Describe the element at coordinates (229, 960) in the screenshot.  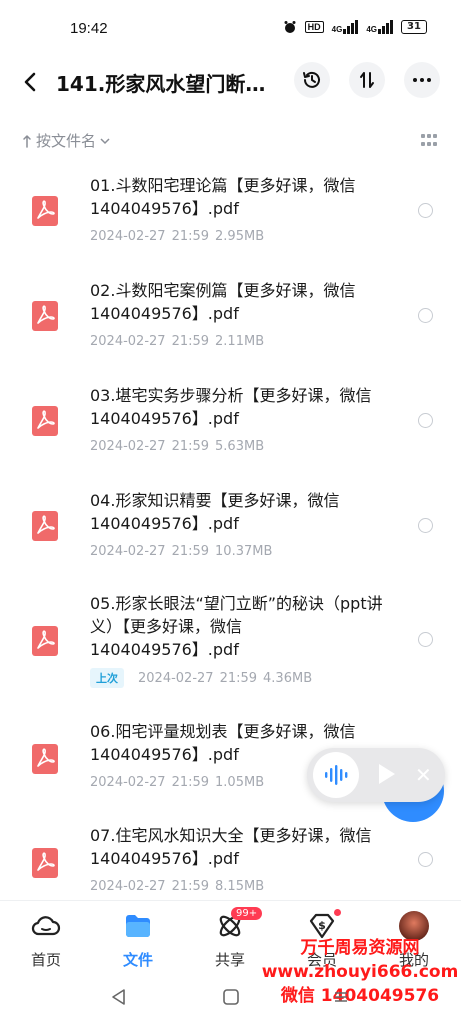
I see `tab-share-label: 共享` at that location.